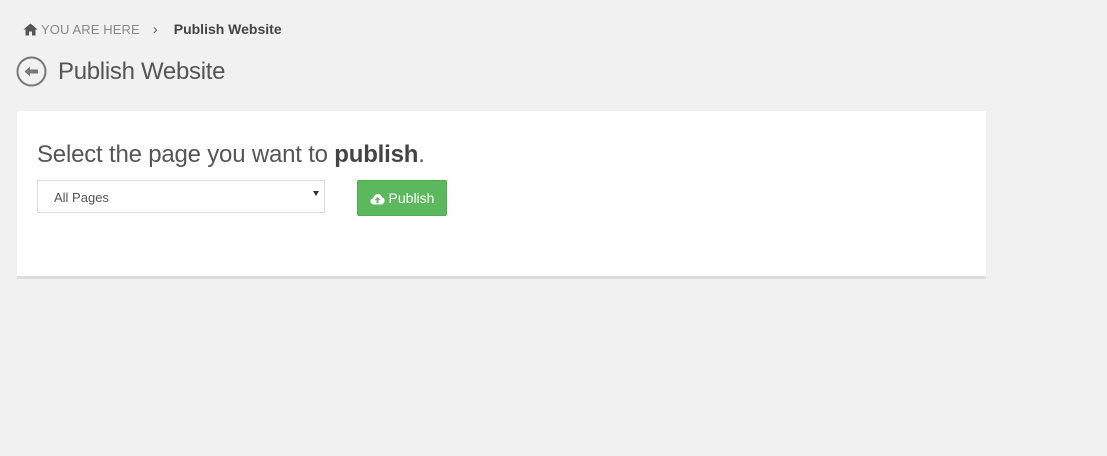 The width and height of the screenshot is (1107, 456). I want to click on arrow-left-circle-icon, so click(31, 71).